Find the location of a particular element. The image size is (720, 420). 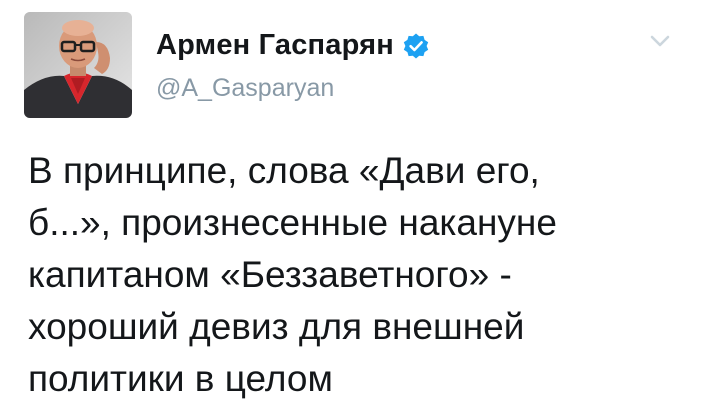

tweet-text-line: политики в целом is located at coordinates (180, 378).